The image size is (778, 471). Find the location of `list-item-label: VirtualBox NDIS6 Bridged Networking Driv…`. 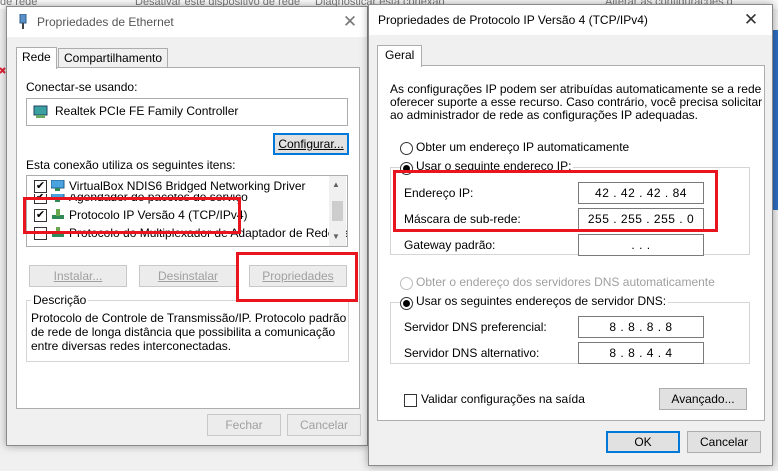

list-item-label: VirtualBox NDIS6 Bridged Networking Driv… is located at coordinates (187, 186).